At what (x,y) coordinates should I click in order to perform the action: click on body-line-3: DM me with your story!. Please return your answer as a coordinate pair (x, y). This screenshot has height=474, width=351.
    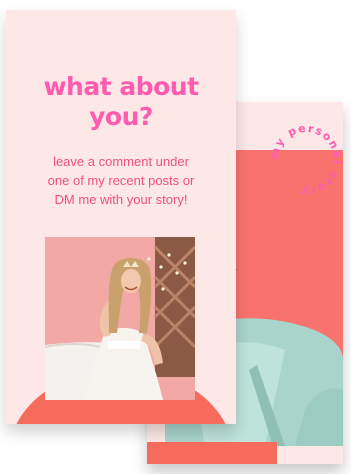
    Looking at the image, I should click on (121, 199).